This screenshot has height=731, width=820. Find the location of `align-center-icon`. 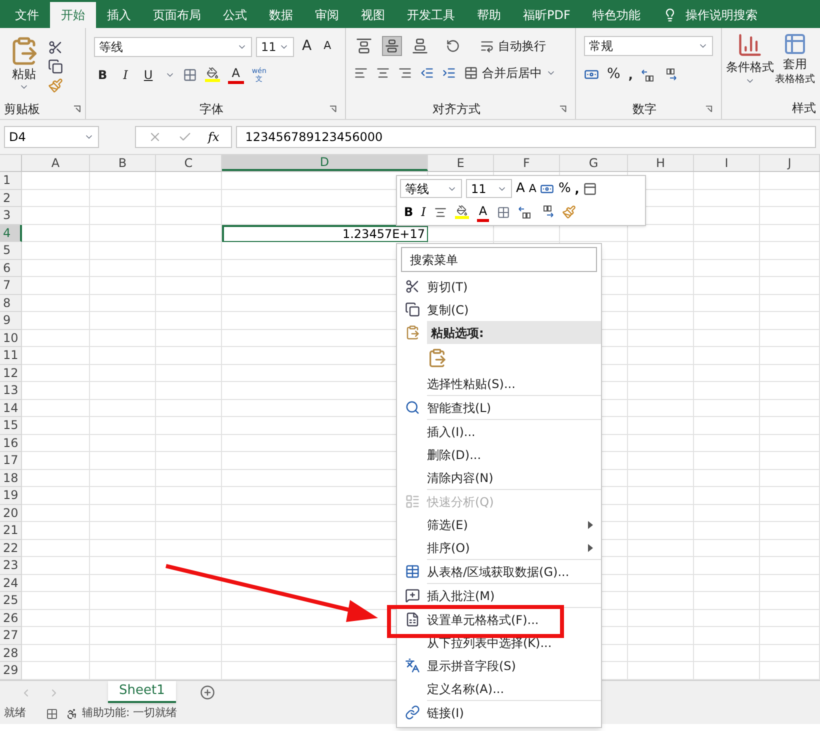

align-center-icon is located at coordinates (383, 73).